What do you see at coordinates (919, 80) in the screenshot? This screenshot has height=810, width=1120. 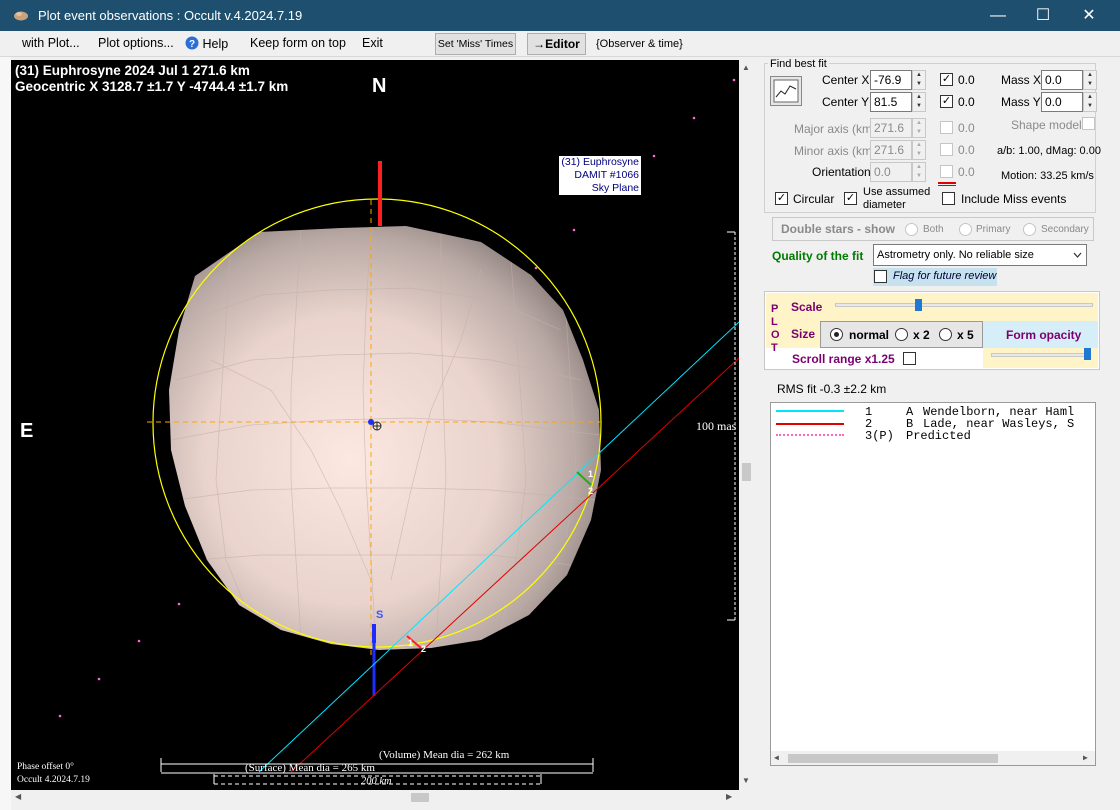 I see `center-x-spinner: ▲ ▼` at bounding box center [919, 80].